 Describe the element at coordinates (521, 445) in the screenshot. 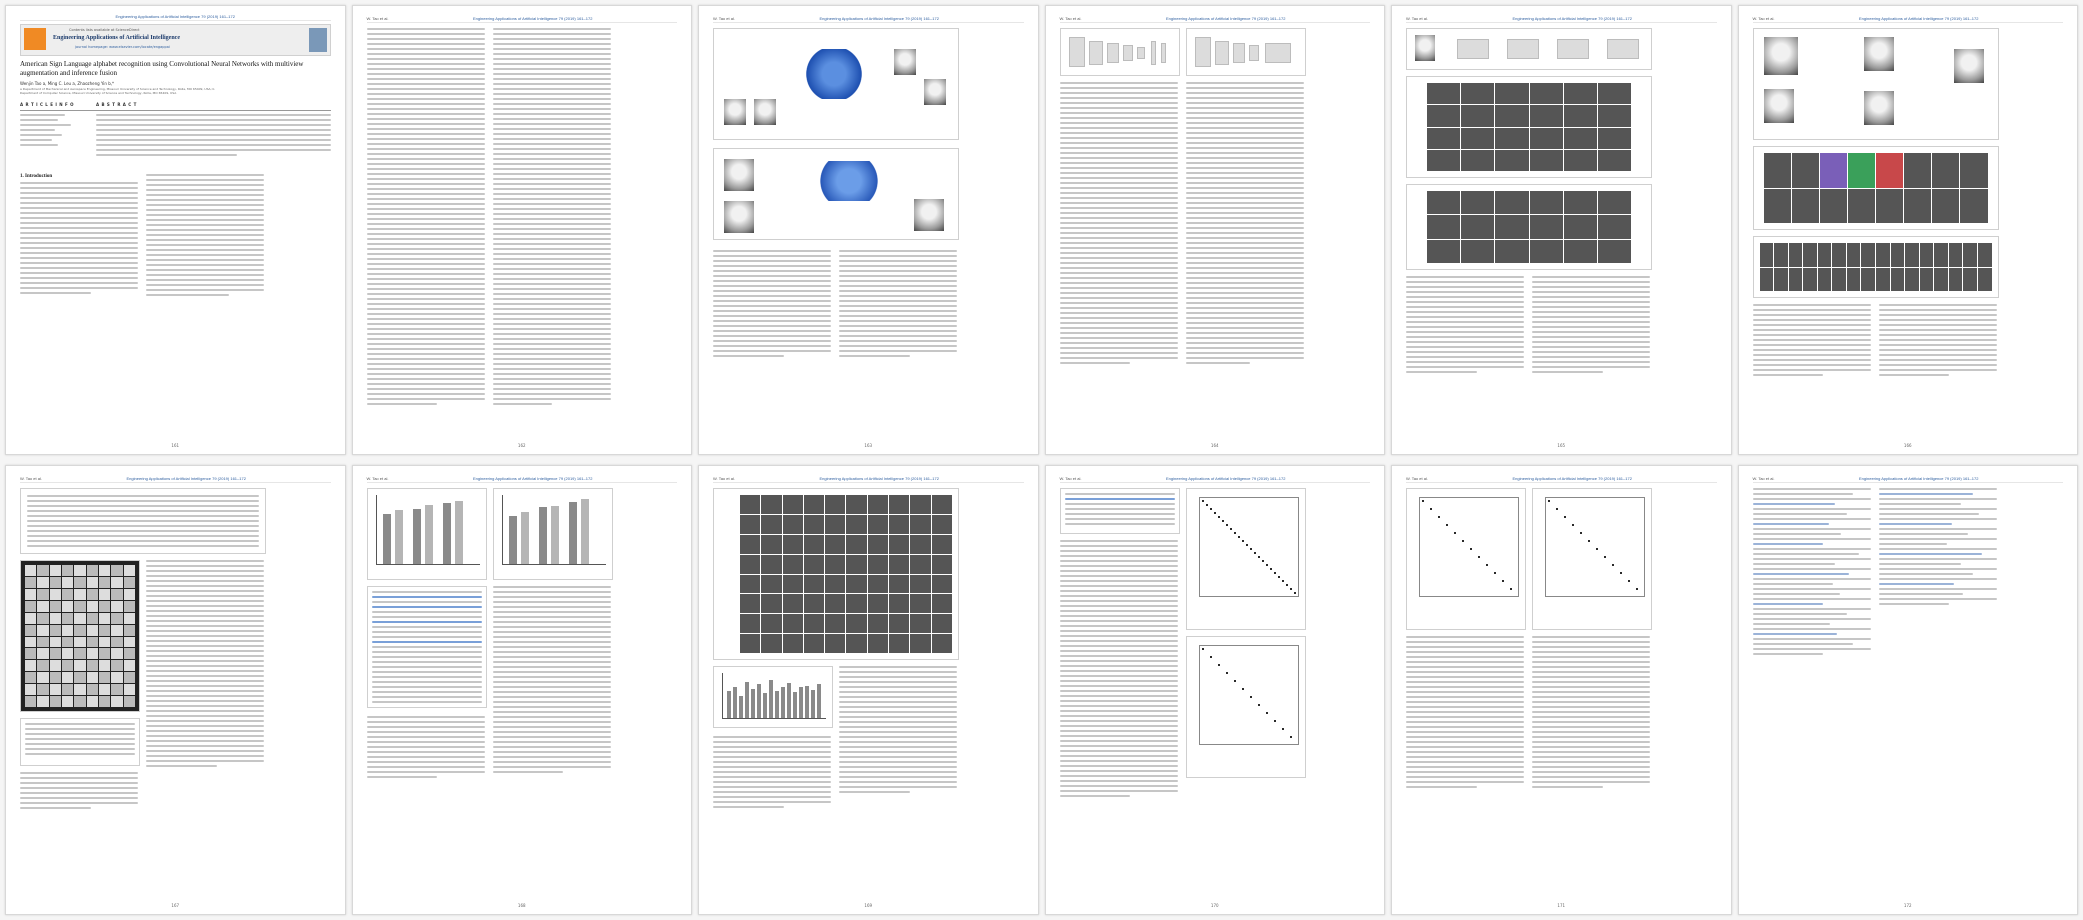

I see `page-number: 162` at that location.